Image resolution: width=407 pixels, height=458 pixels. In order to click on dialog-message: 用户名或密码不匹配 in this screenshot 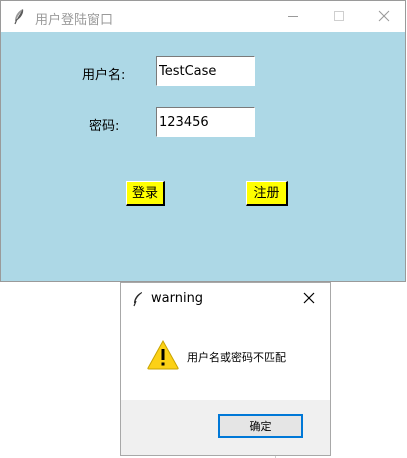, I will do `click(236, 357)`.